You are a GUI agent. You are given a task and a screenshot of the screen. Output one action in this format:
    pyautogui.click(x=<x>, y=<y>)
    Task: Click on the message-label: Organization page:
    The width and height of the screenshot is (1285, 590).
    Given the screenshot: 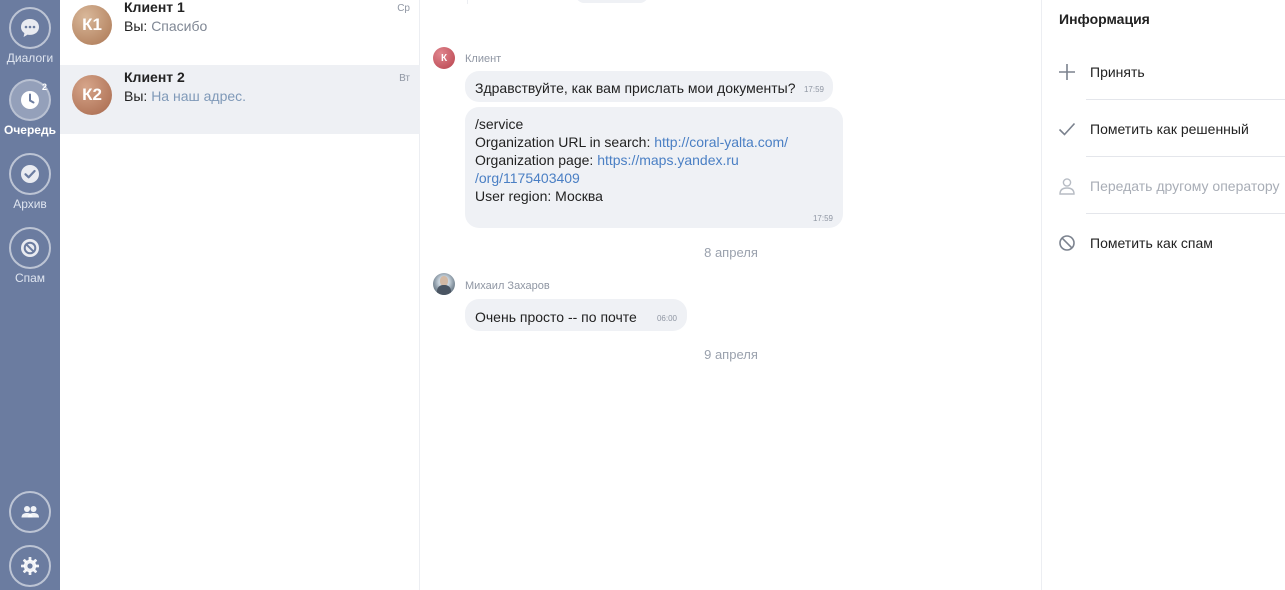 What is the action you would take?
    pyautogui.click(x=536, y=160)
    